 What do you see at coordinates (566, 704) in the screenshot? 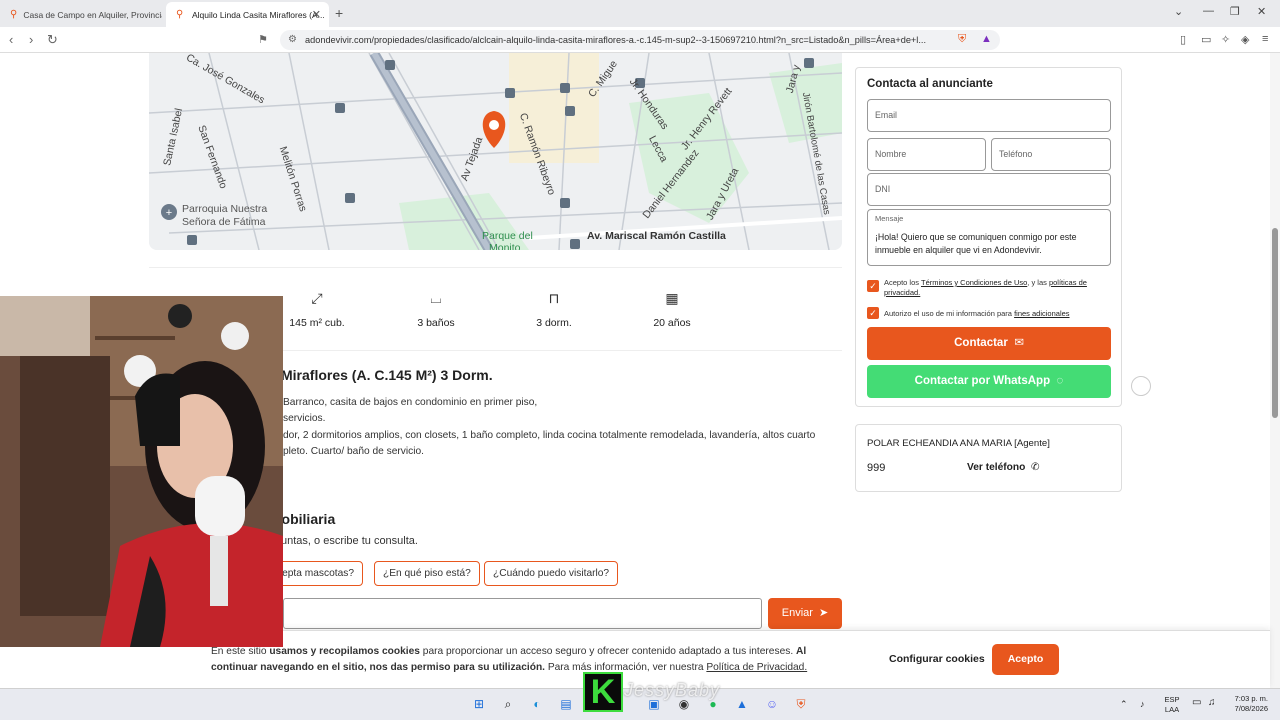
I see `store-icon: ▤` at bounding box center [566, 704].